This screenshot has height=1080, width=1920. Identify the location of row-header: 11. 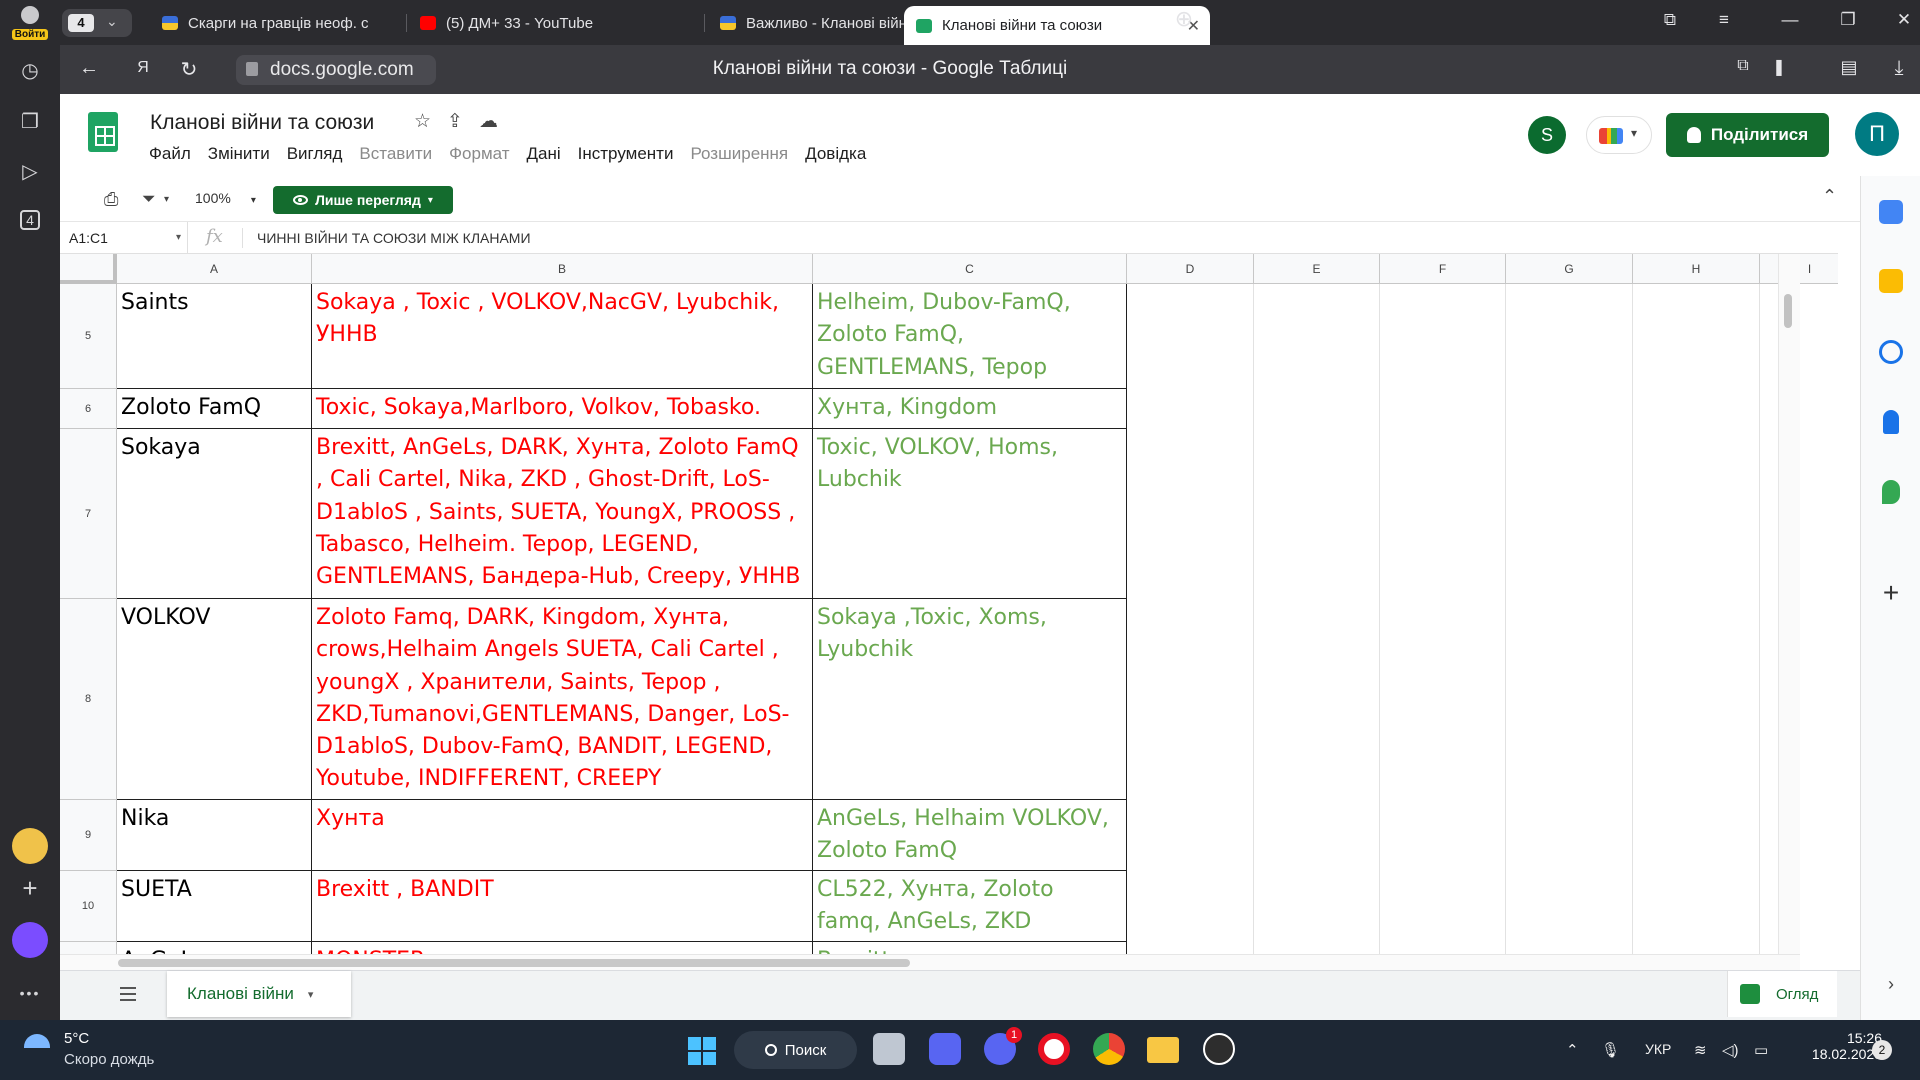
(88, 948).